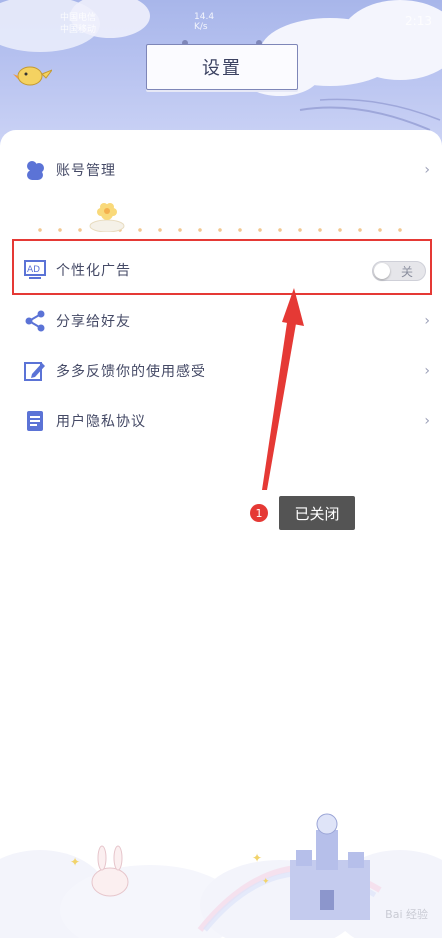 The width and height of the screenshot is (442, 938). What do you see at coordinates (221, 875) in the screenshot?
I see `footer-illustration: ✦ ✦ ✦` at bounding box center [221, 875].